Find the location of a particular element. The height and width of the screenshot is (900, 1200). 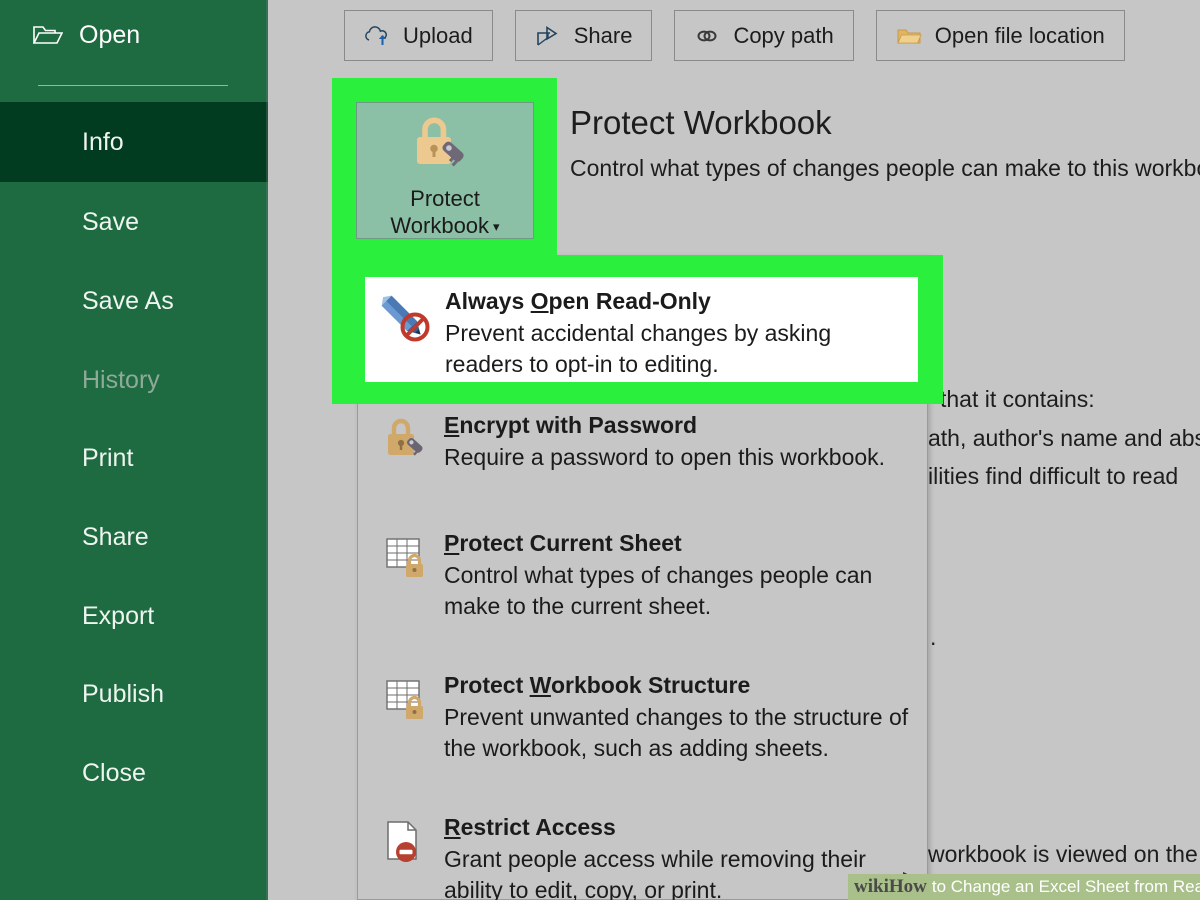

sidebar-divider is located at coordinates (133, 85).